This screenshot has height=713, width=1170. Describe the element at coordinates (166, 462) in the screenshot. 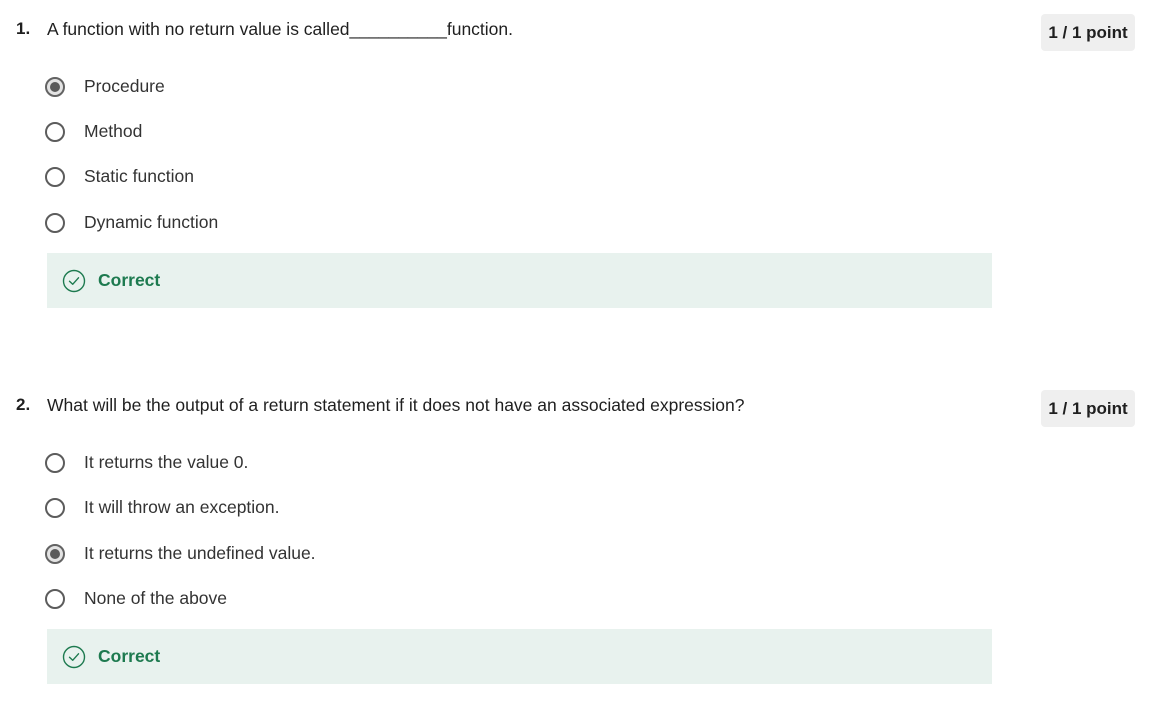

I see `option-label: It returns the value 0.` at that location.